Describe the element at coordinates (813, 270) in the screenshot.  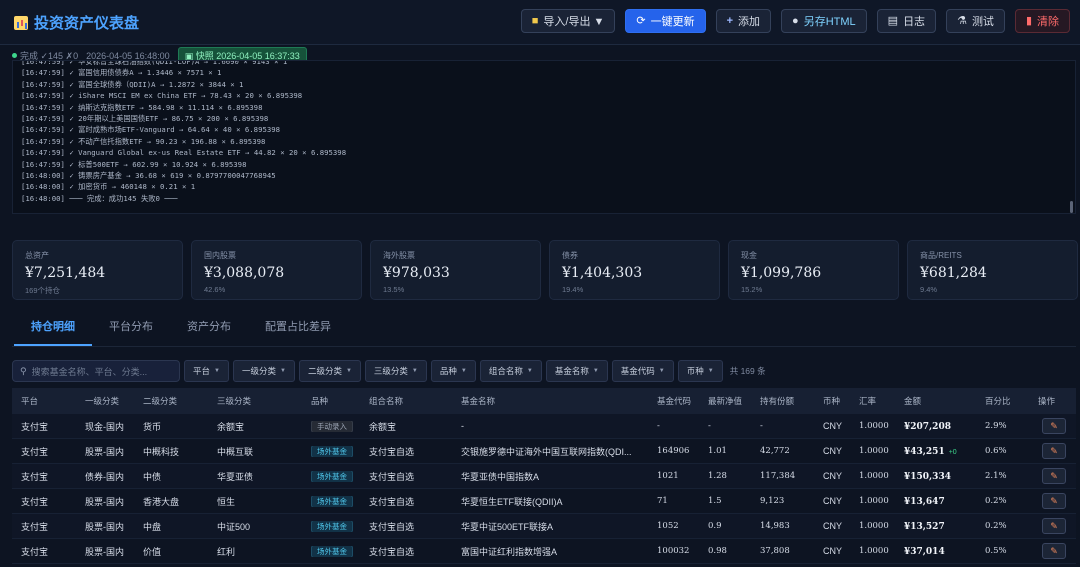
I see `summary-card: 现金 ¥1,099,786 15.2%` at that location.